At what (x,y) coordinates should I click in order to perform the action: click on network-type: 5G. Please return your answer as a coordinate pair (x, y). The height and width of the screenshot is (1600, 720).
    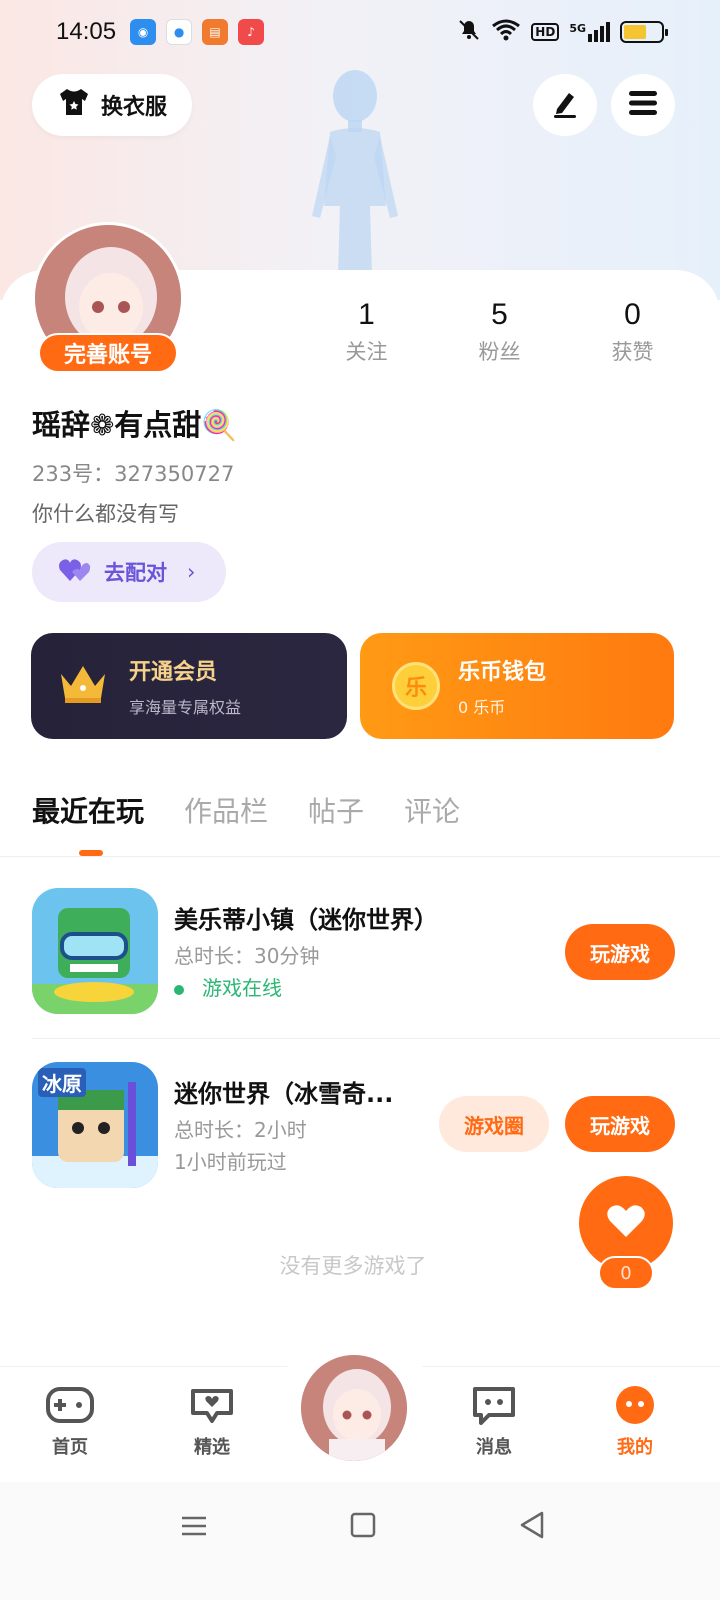
    Looking at the image, I should click on (577, 28).